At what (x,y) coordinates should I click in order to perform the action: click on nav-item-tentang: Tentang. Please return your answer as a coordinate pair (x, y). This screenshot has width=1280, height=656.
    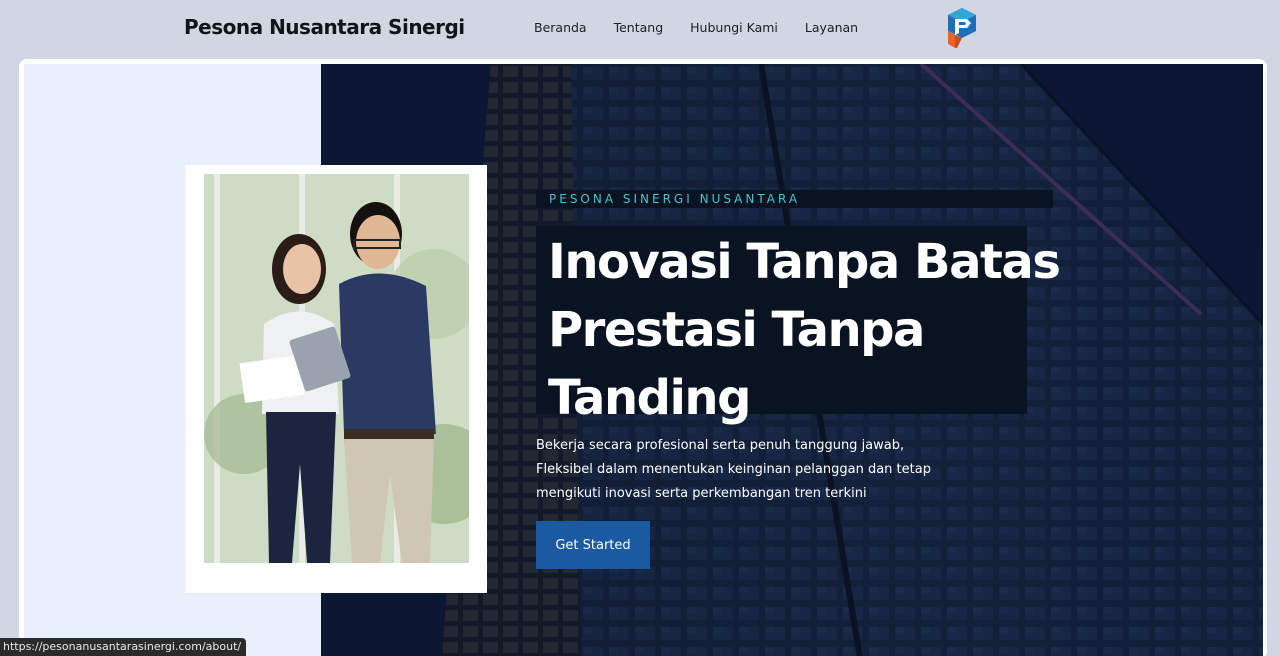
    Looking at the image, I should click on (639, 27).